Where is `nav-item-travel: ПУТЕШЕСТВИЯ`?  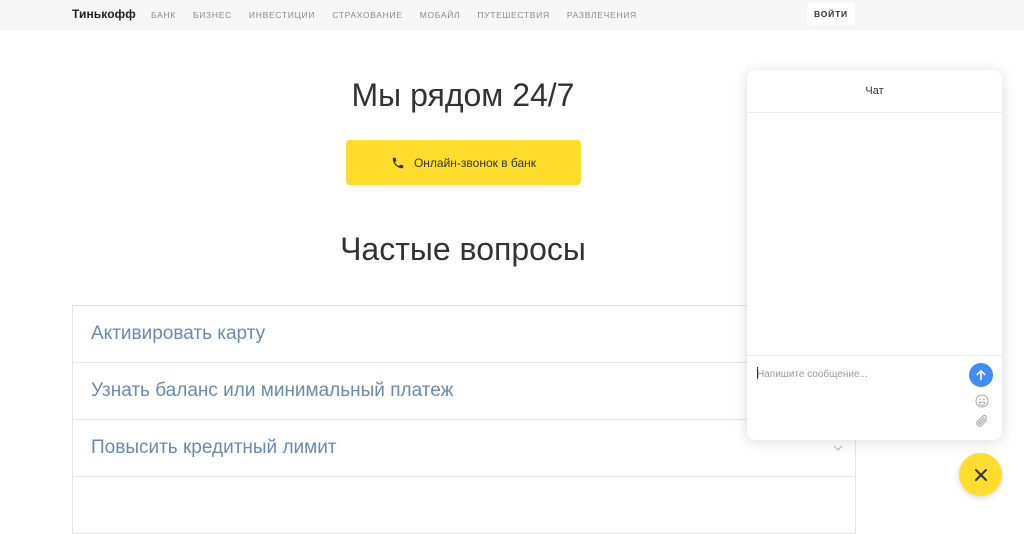 nav-item-travel: ПУТЕШЕСТВИЯ is located at coordinates (513, 15).